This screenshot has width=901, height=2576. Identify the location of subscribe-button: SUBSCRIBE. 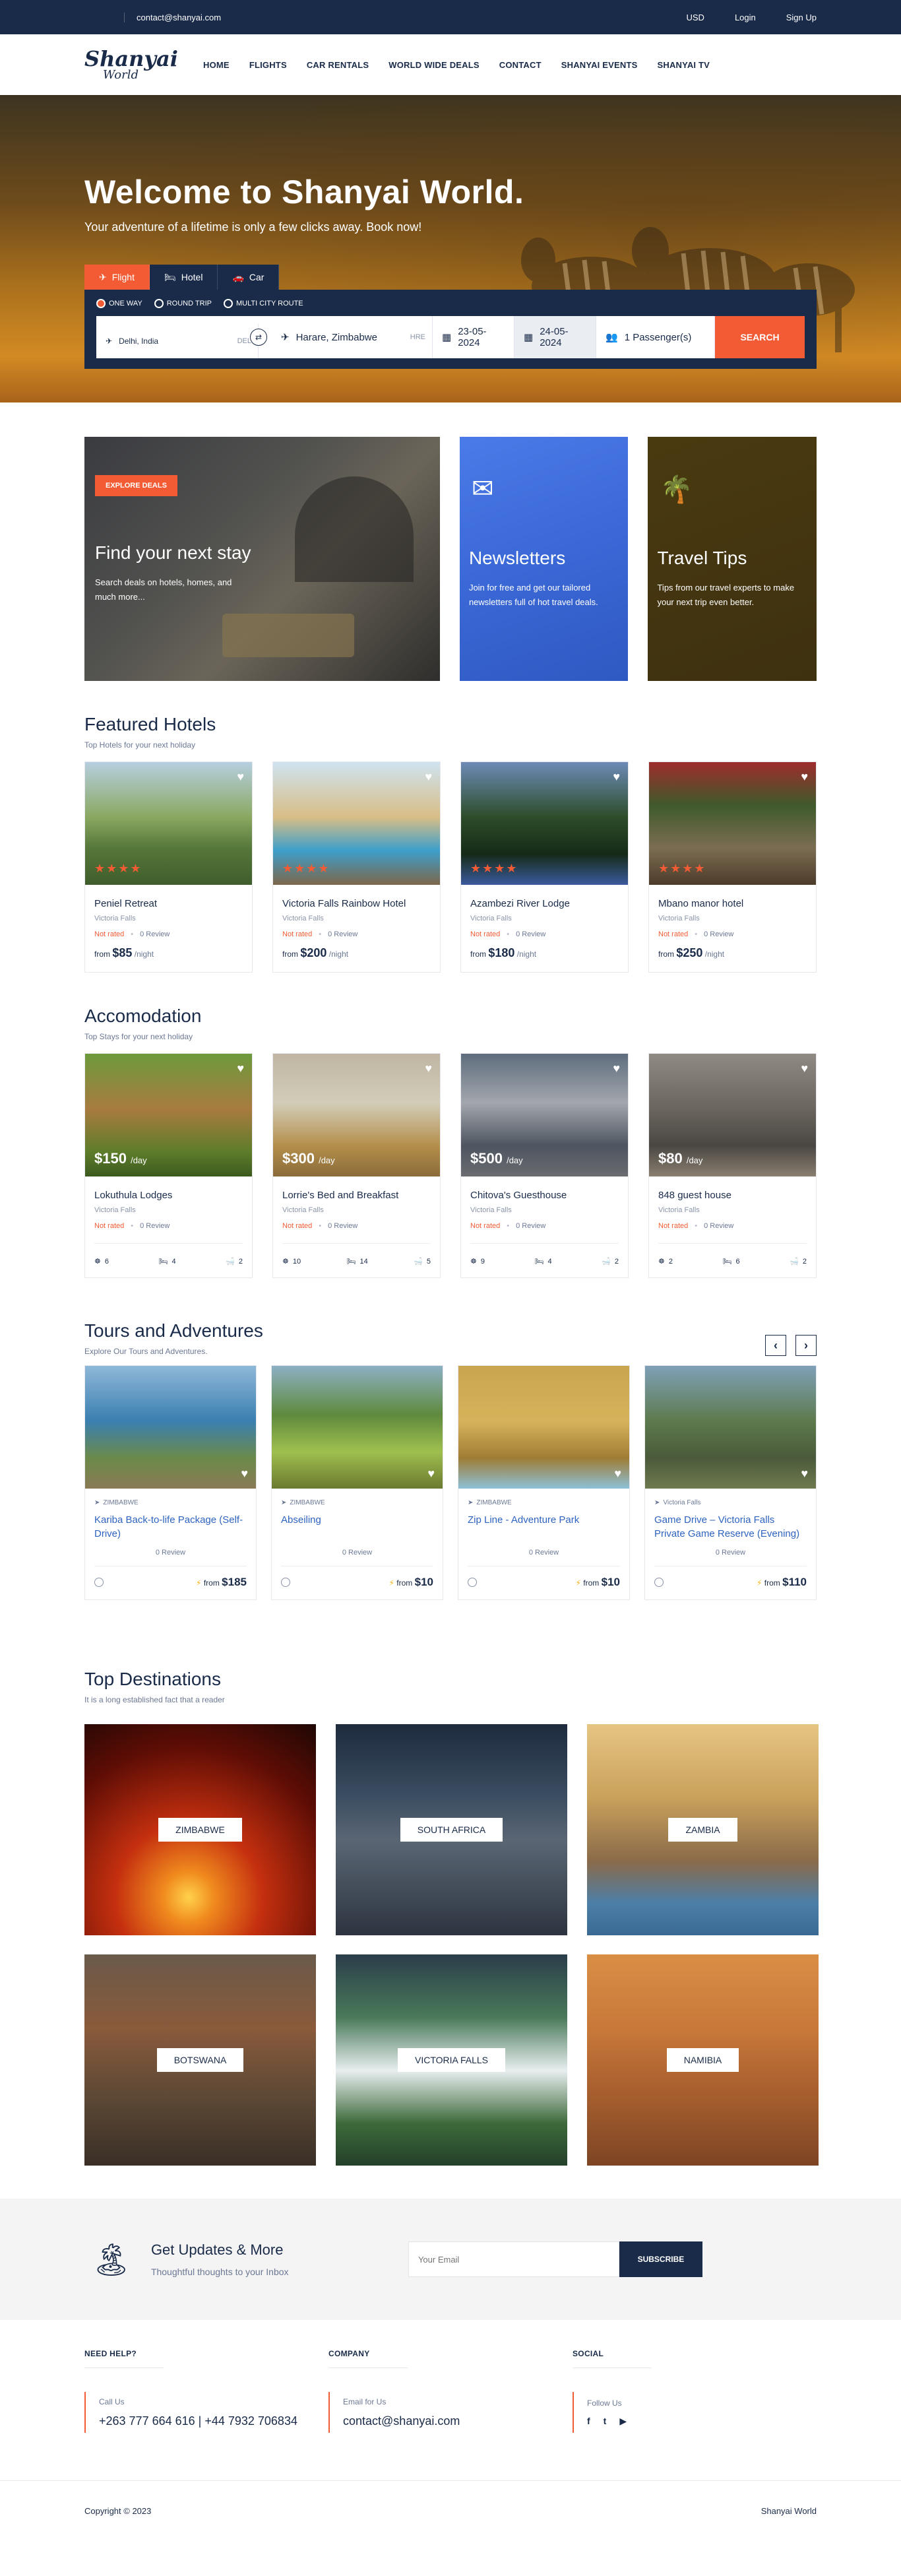
(660, 2259).